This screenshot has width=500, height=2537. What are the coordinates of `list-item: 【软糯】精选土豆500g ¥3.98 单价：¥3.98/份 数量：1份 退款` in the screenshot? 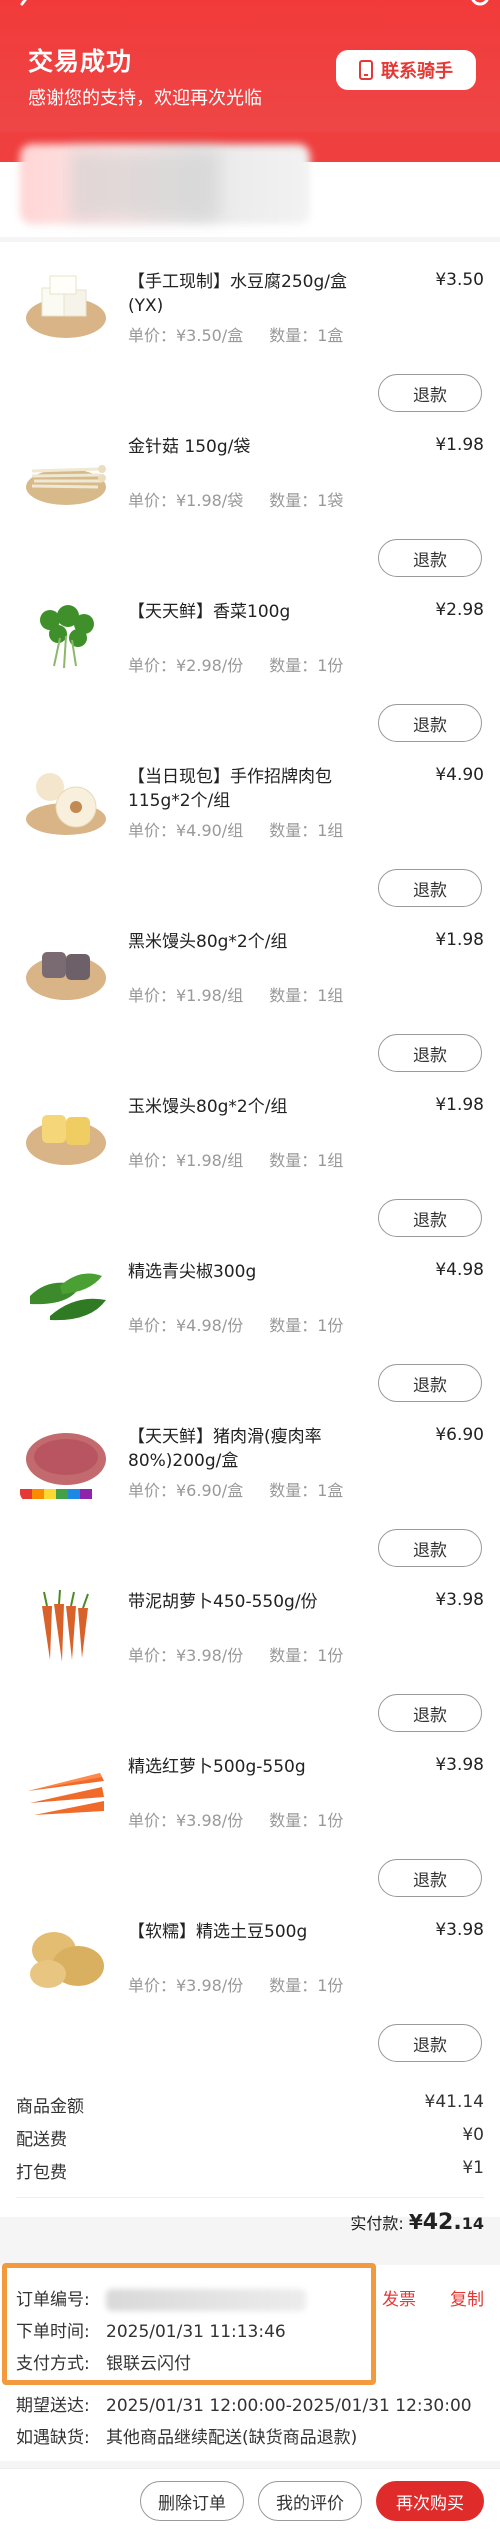 It's located at (250, 1977).